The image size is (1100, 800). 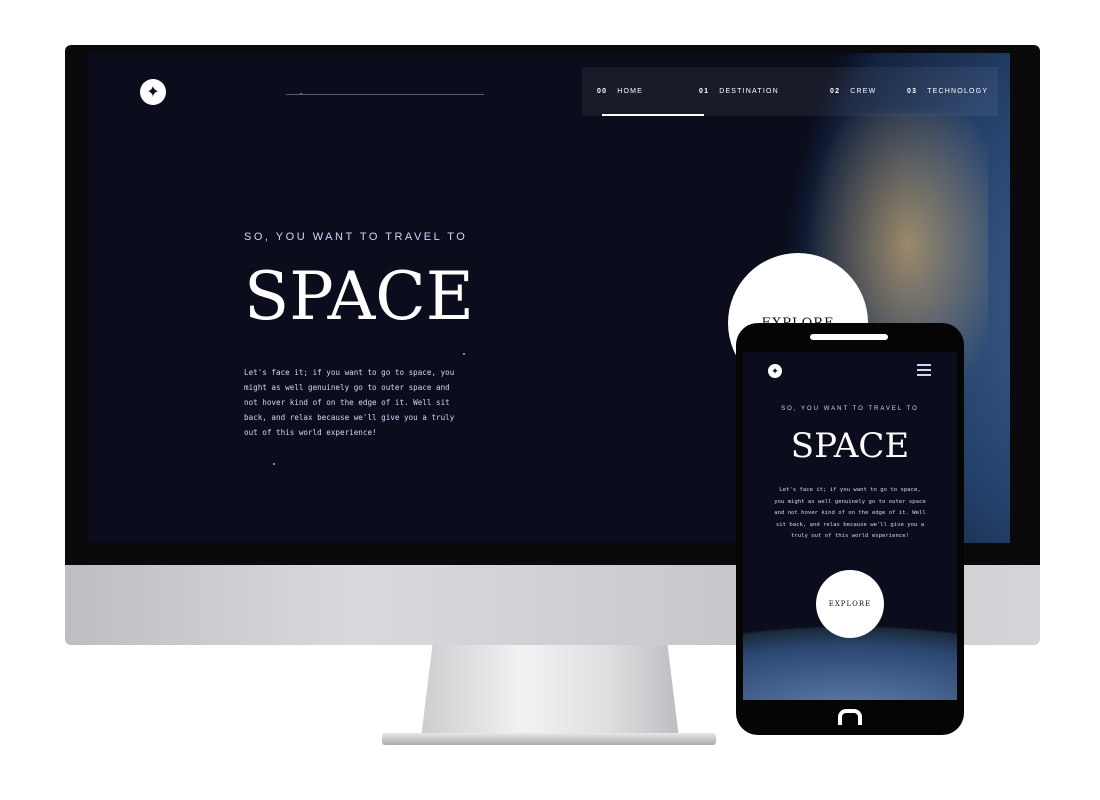 I want to click on monitor-stand, so click(x=550, y=691).